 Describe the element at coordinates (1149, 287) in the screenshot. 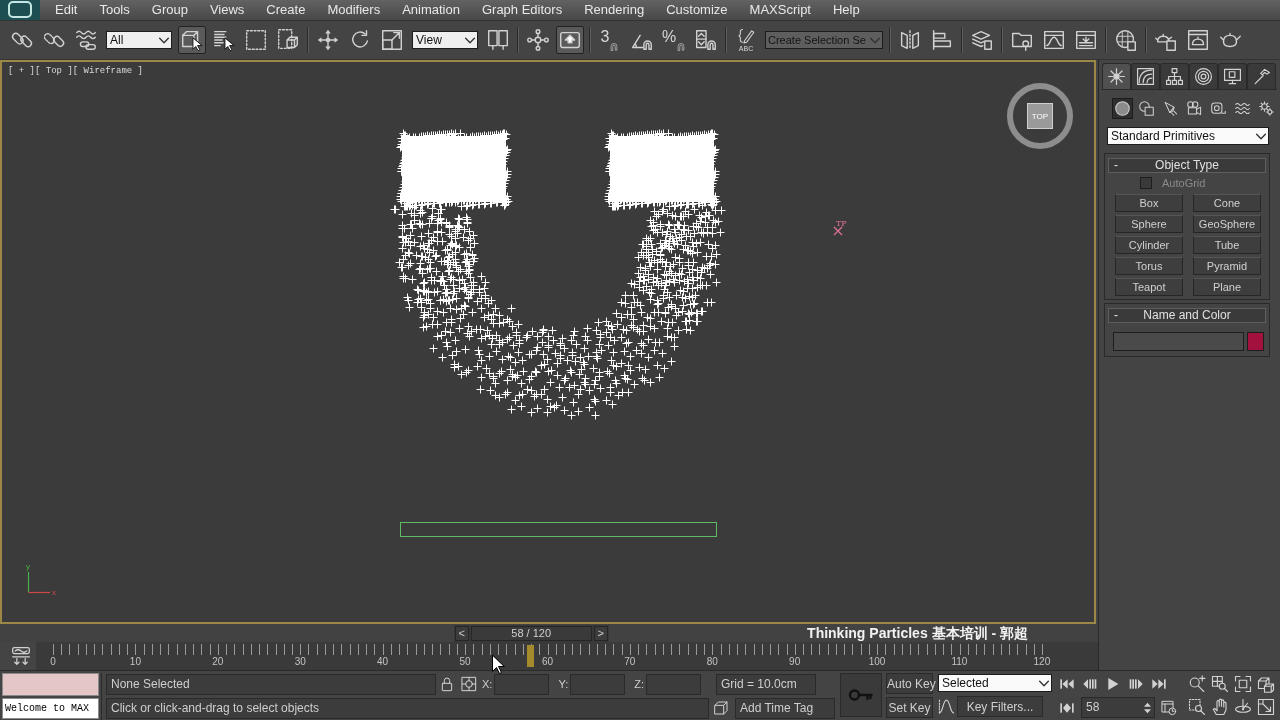

I see `primitive-button: Teapot` at that location.